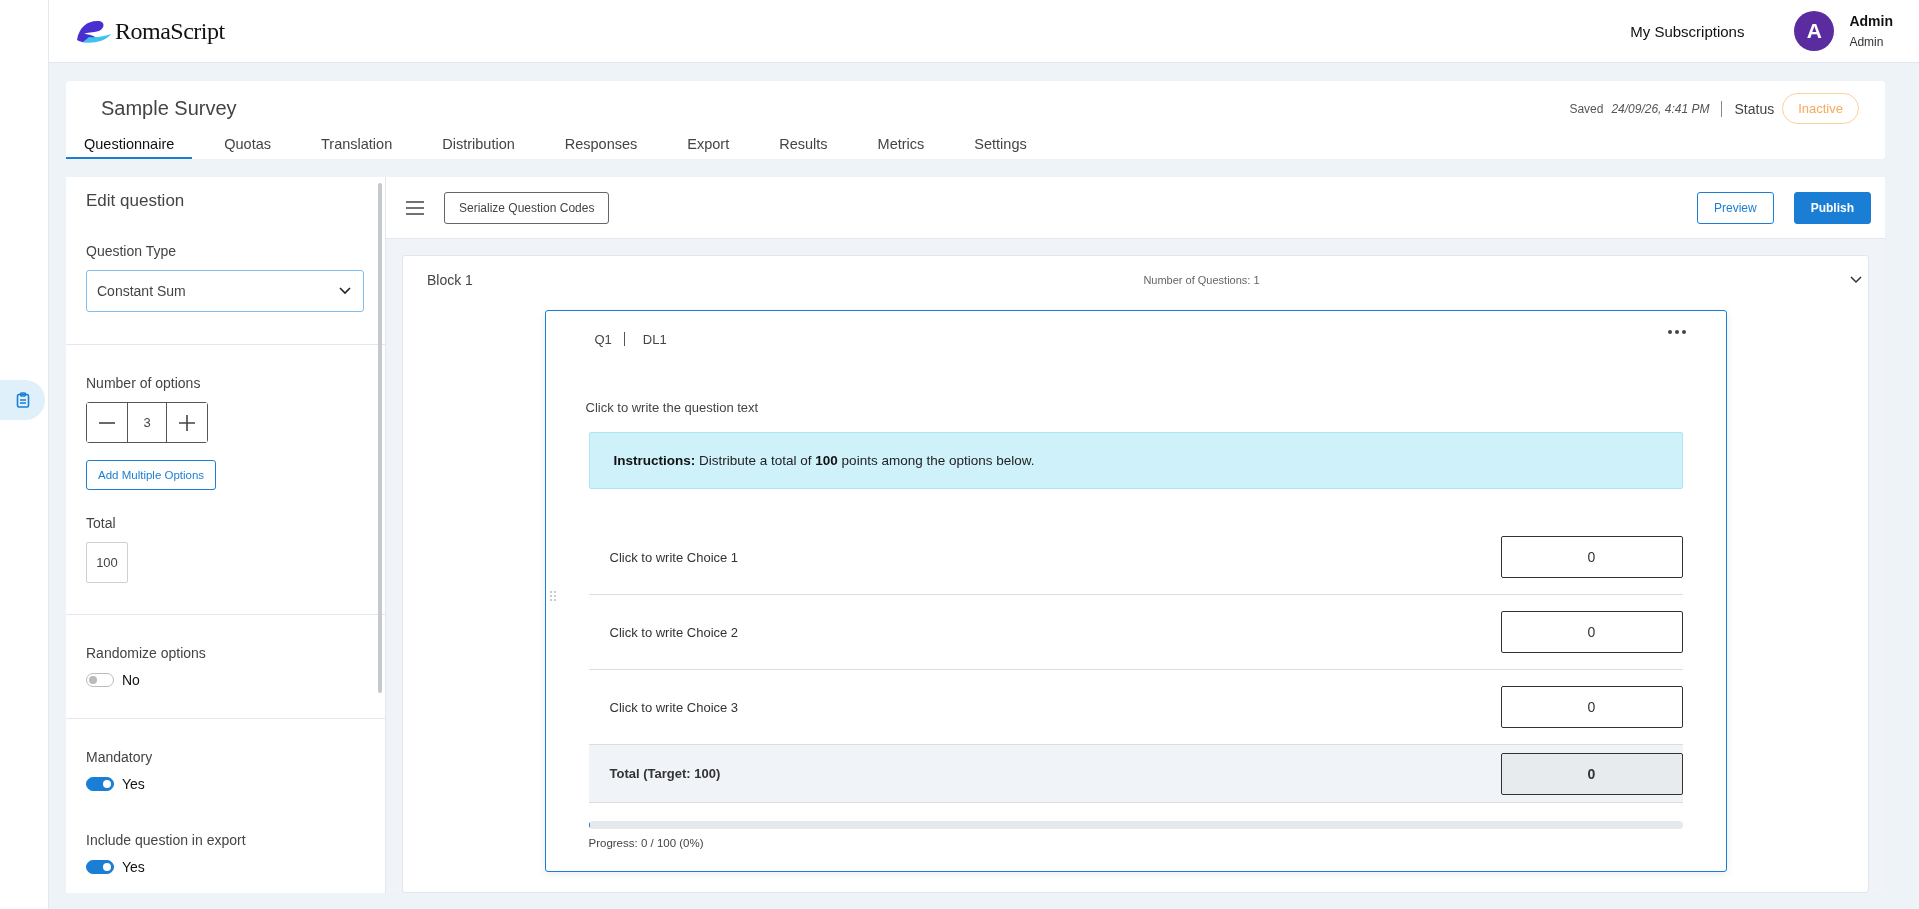 The width and height of the screenshot is (1919, 909). Describe the element at coordinates (708, 144) in the screenshot. I see `tab: Export` at that location.